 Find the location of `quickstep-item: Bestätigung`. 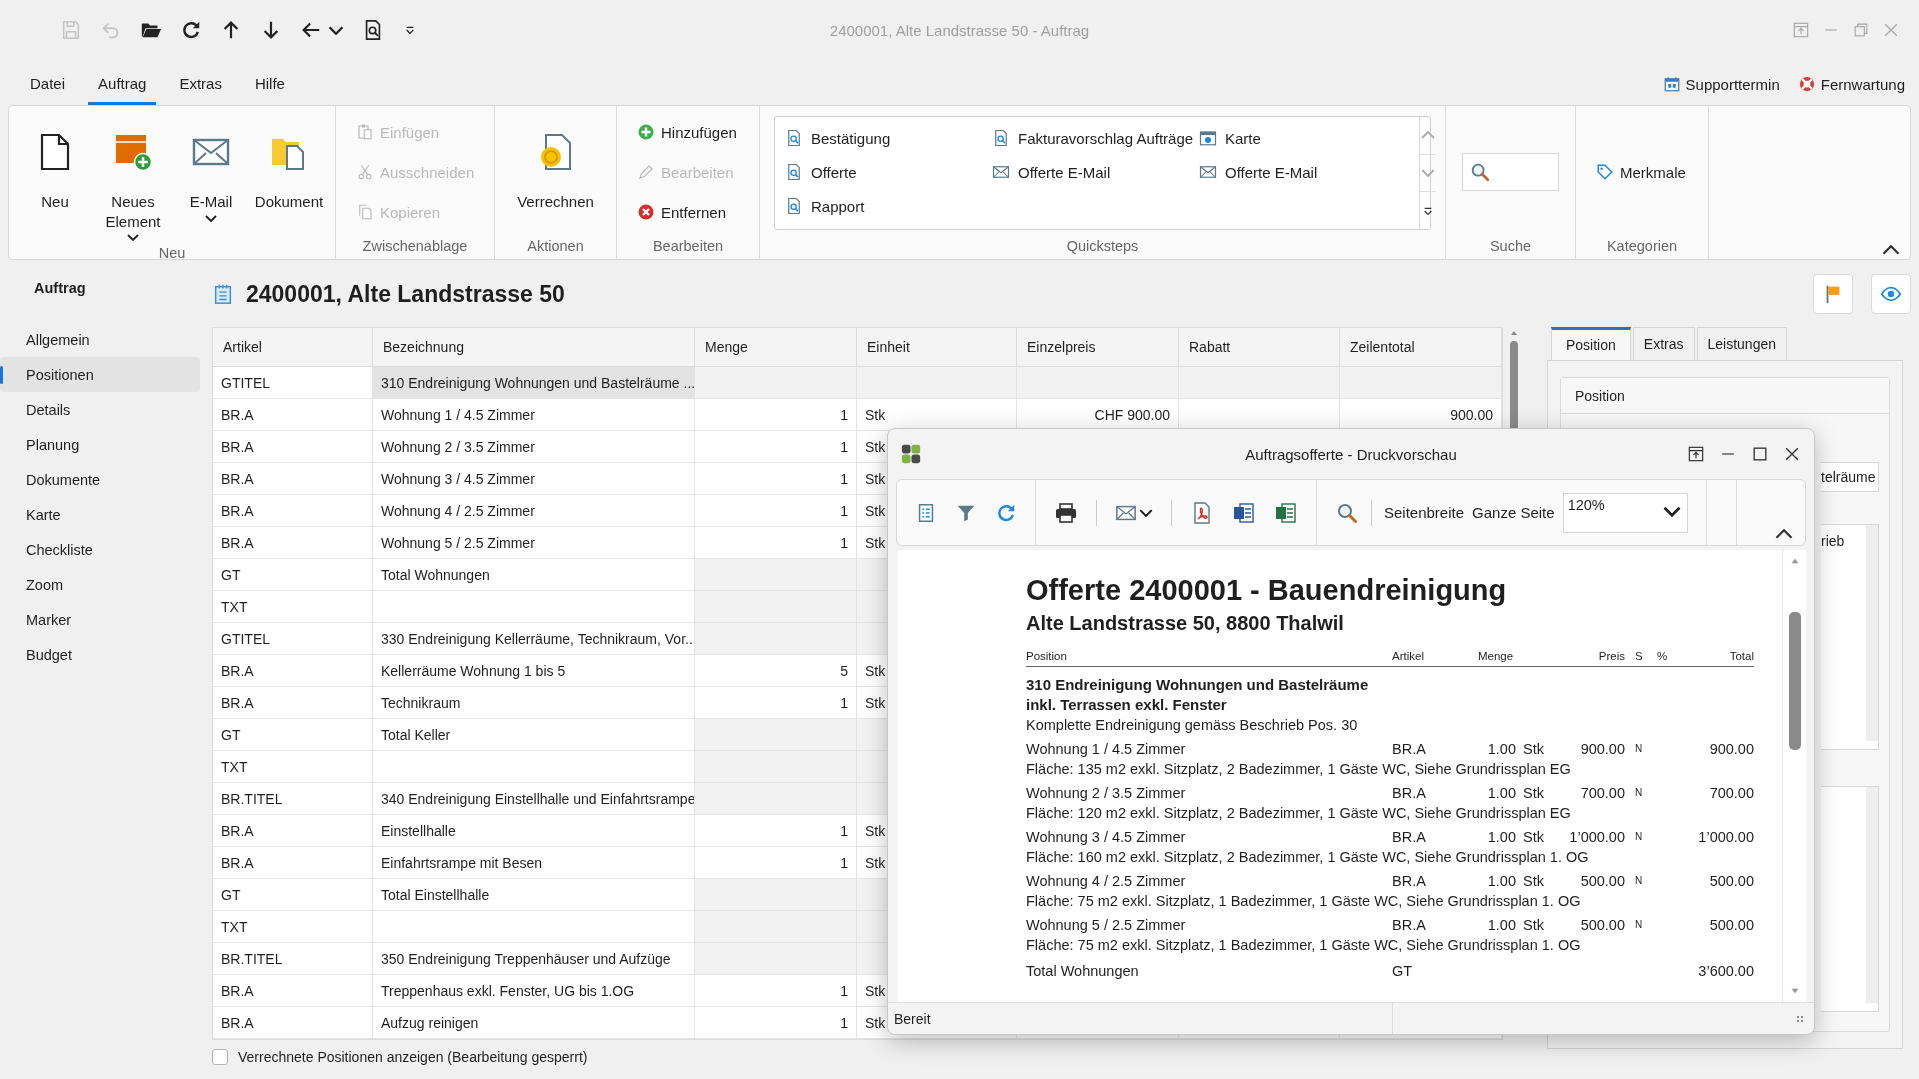

quickstep-item: Bestätigung is located at coordinates (888, 138).